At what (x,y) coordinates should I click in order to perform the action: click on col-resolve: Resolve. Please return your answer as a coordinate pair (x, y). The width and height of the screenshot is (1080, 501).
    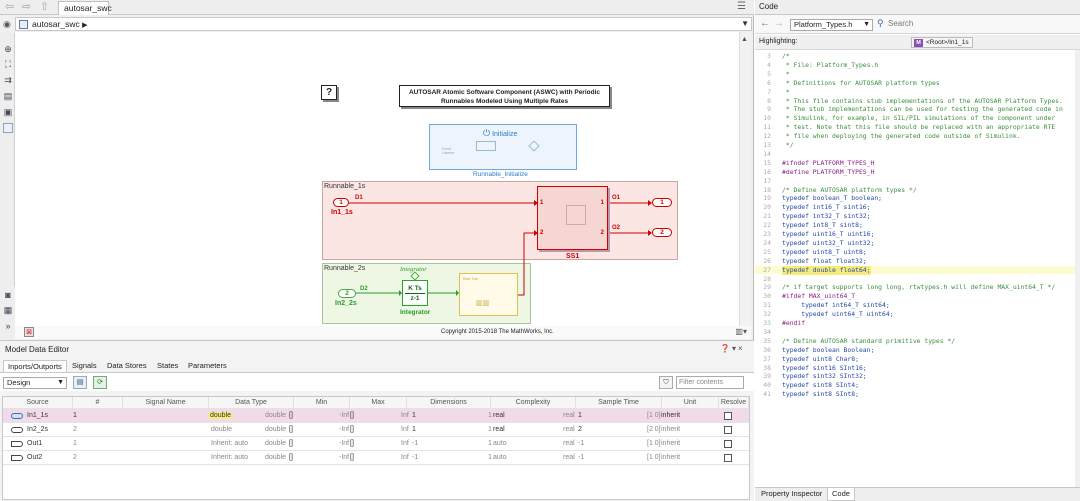
    Looking at the image, I should click on (734, 403).